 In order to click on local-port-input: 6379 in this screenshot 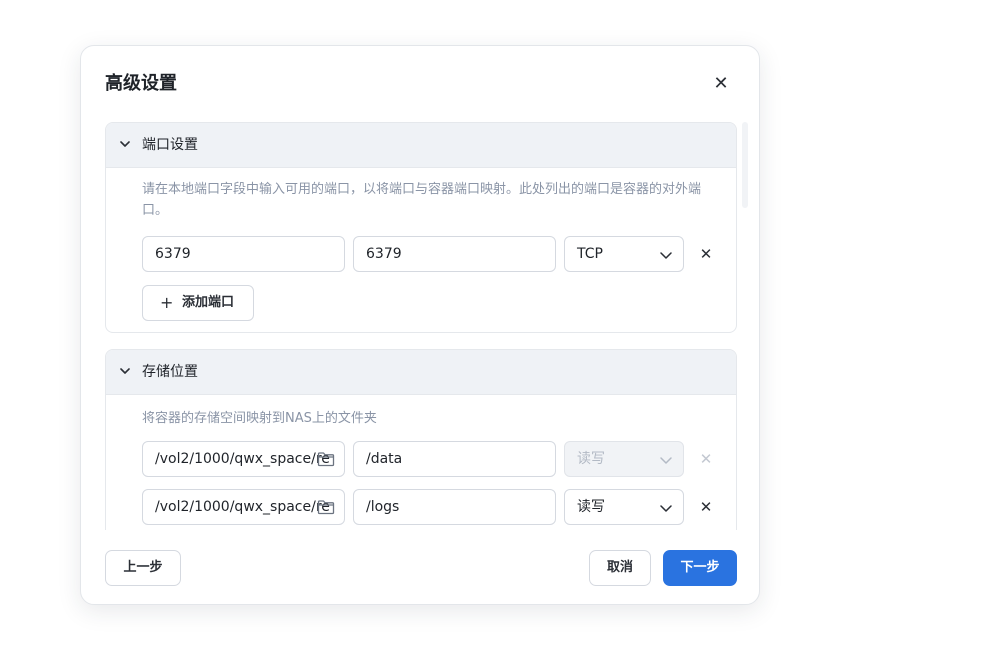, I will do `click(243, 254)`.